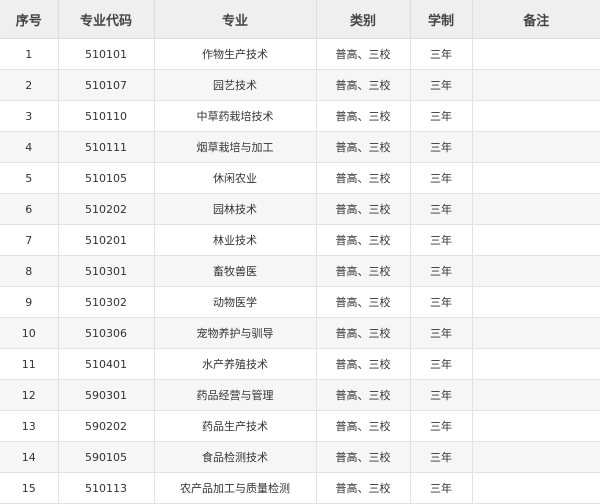 Image resolution: width=600 pixels, height=504 pixels. What do you see at coordinates (535, 19) in the screenshot?
I see `header-note: 备注` at bounding box center [535, 19].